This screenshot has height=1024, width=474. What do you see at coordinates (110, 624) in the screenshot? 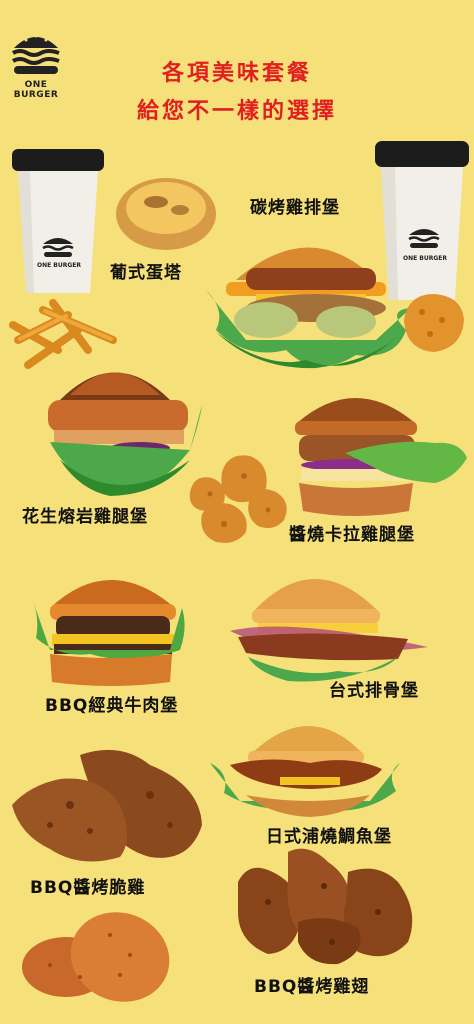
I see `bbq-beef-burger-image` at bounding box center [110, 624].